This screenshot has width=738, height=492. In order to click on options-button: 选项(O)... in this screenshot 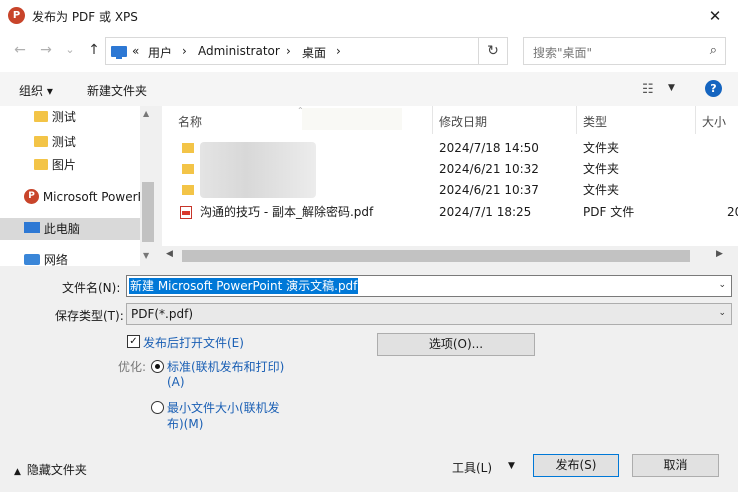, I will do `click(456, 344)`.